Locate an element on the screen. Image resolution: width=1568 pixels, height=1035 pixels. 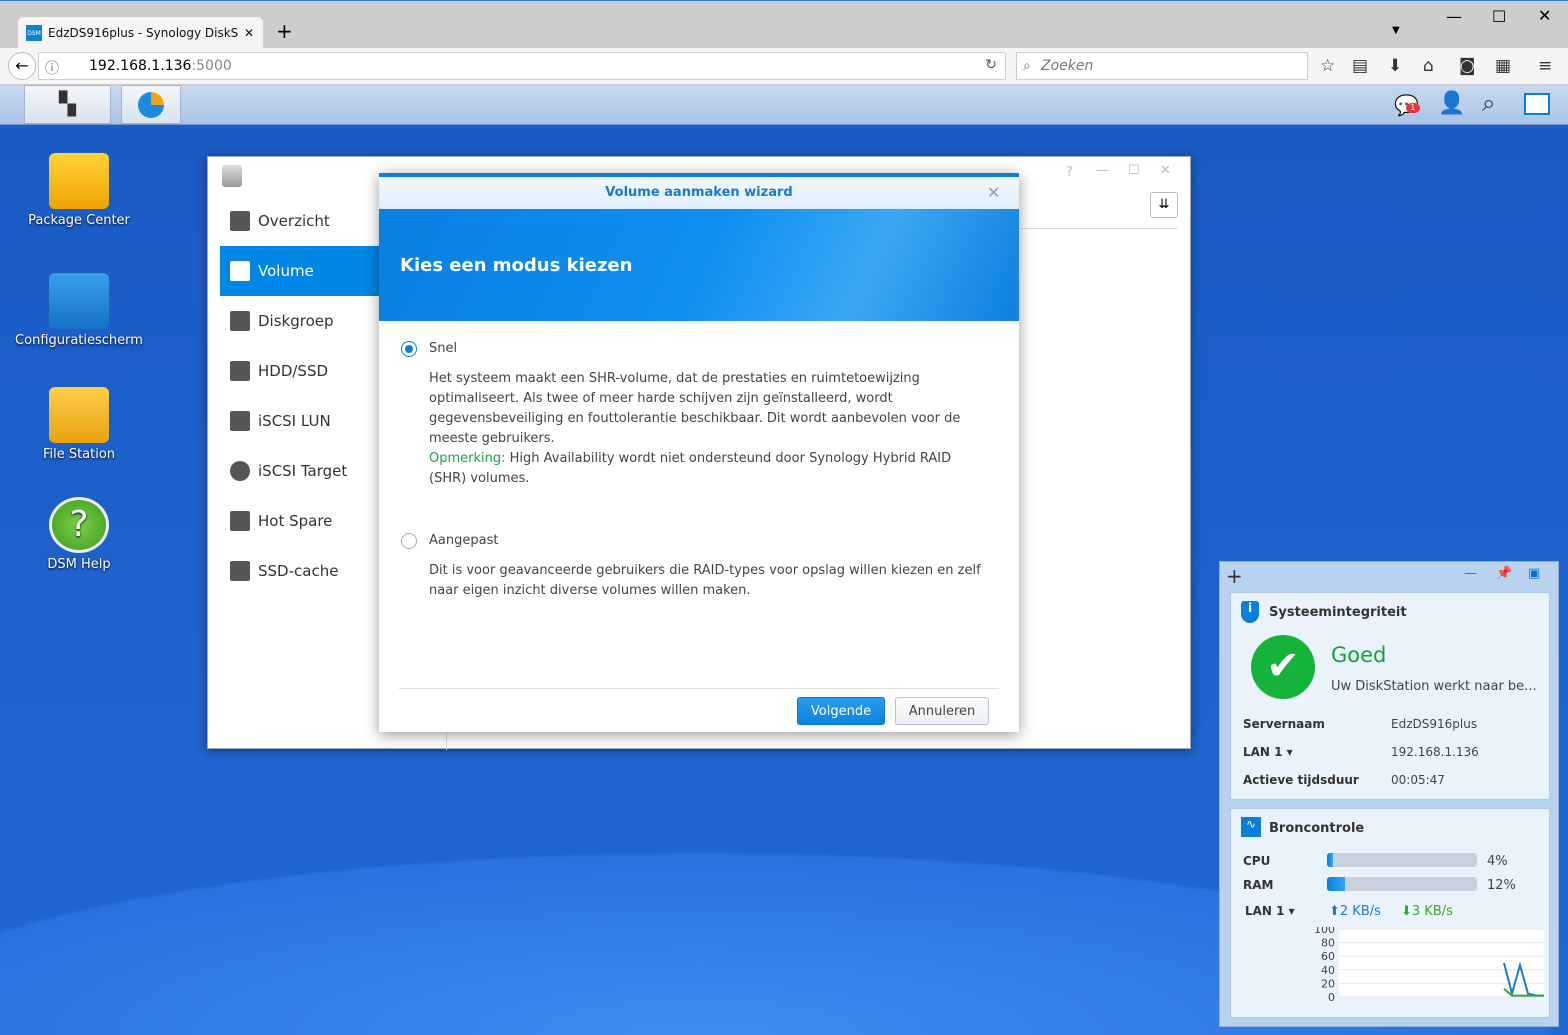
health-status: Goed is located at coordinates (1359, 655).